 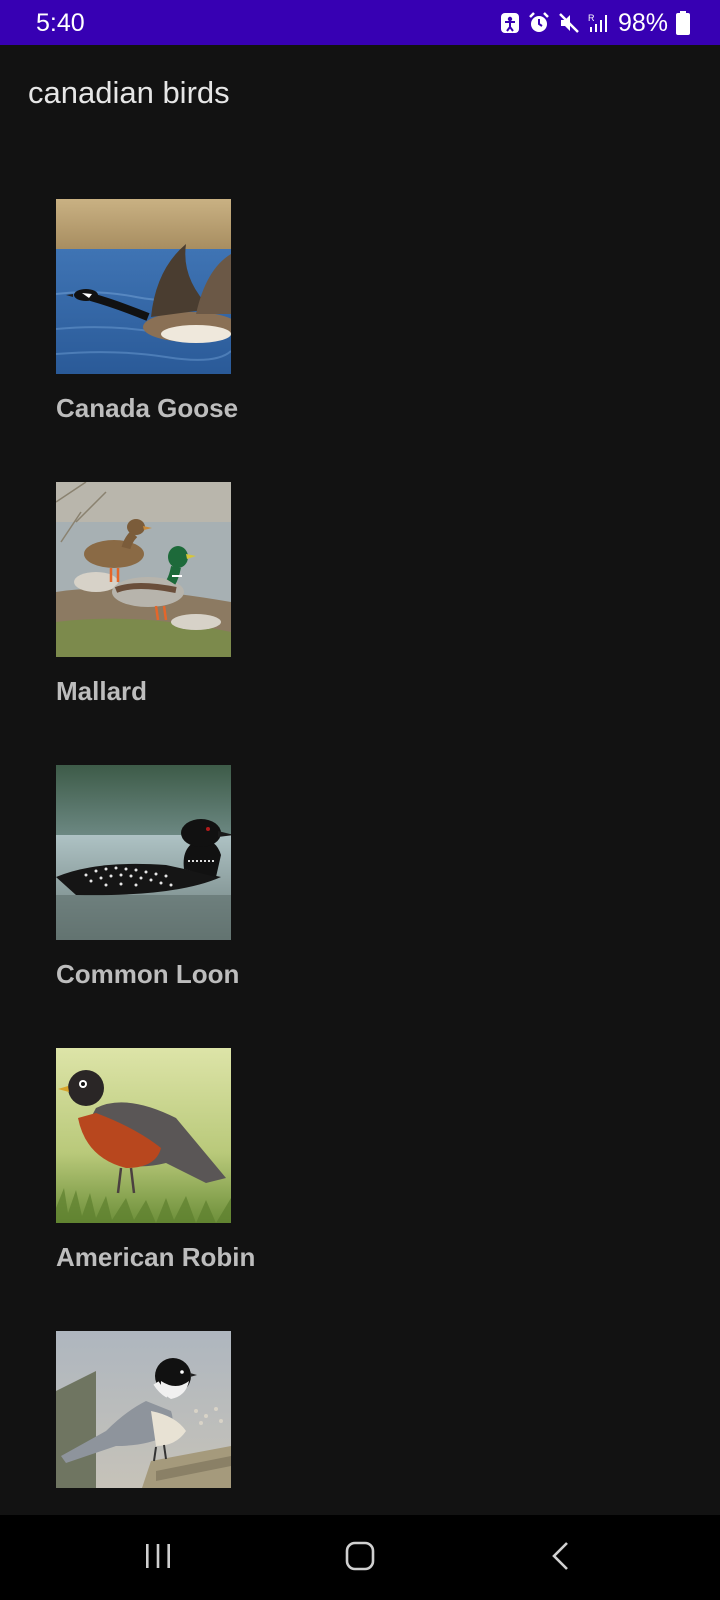 What do you see at coordinates (143, 1135) in the screenshot?
I see `american-robin-photo` at bounding box center [143, 1135].